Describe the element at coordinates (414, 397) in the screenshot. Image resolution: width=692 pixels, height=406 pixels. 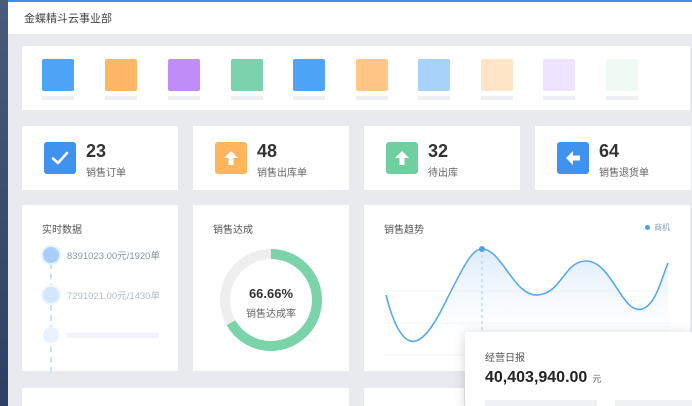
I see `bottom-panel-right` at that location.